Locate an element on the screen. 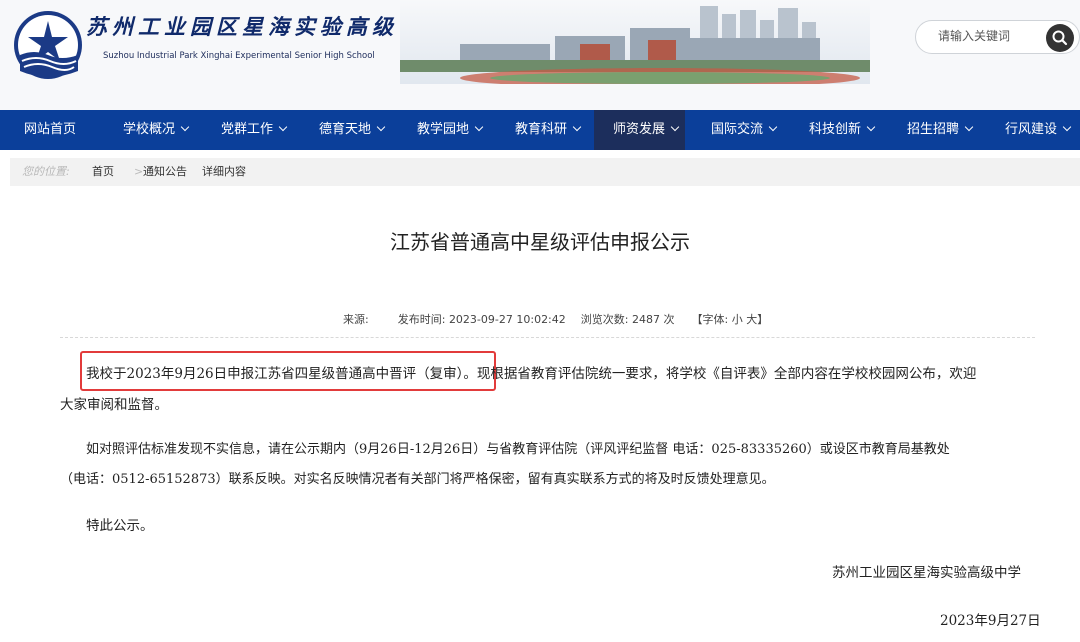 The image size is (1080, 642). nav-label: 网站首页 is located at coordinates (50, 129).